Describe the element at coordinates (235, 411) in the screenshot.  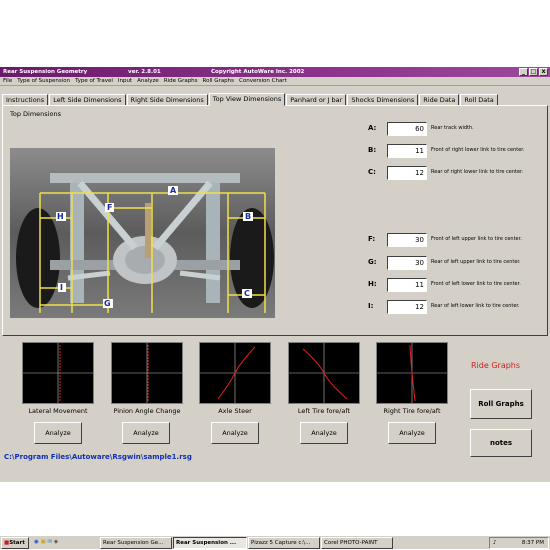
I see `graph-axle-steer-caption: Axle Steer` at that location.